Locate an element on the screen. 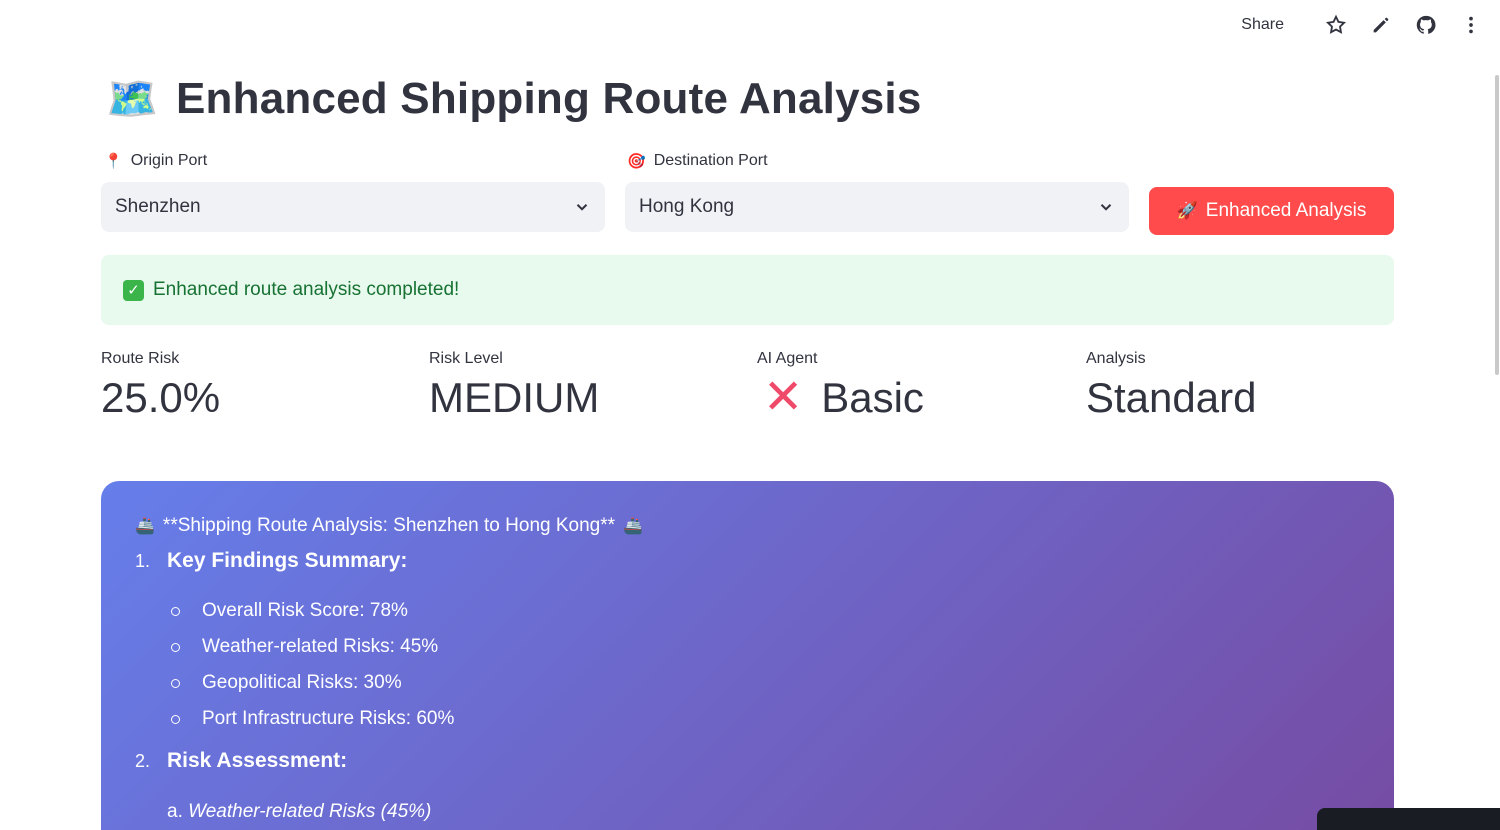 Image resolution: width=1500 pixels, height=830 pixels. metric-analysis: Analysis Standard is located at coordinates (1171, 386).